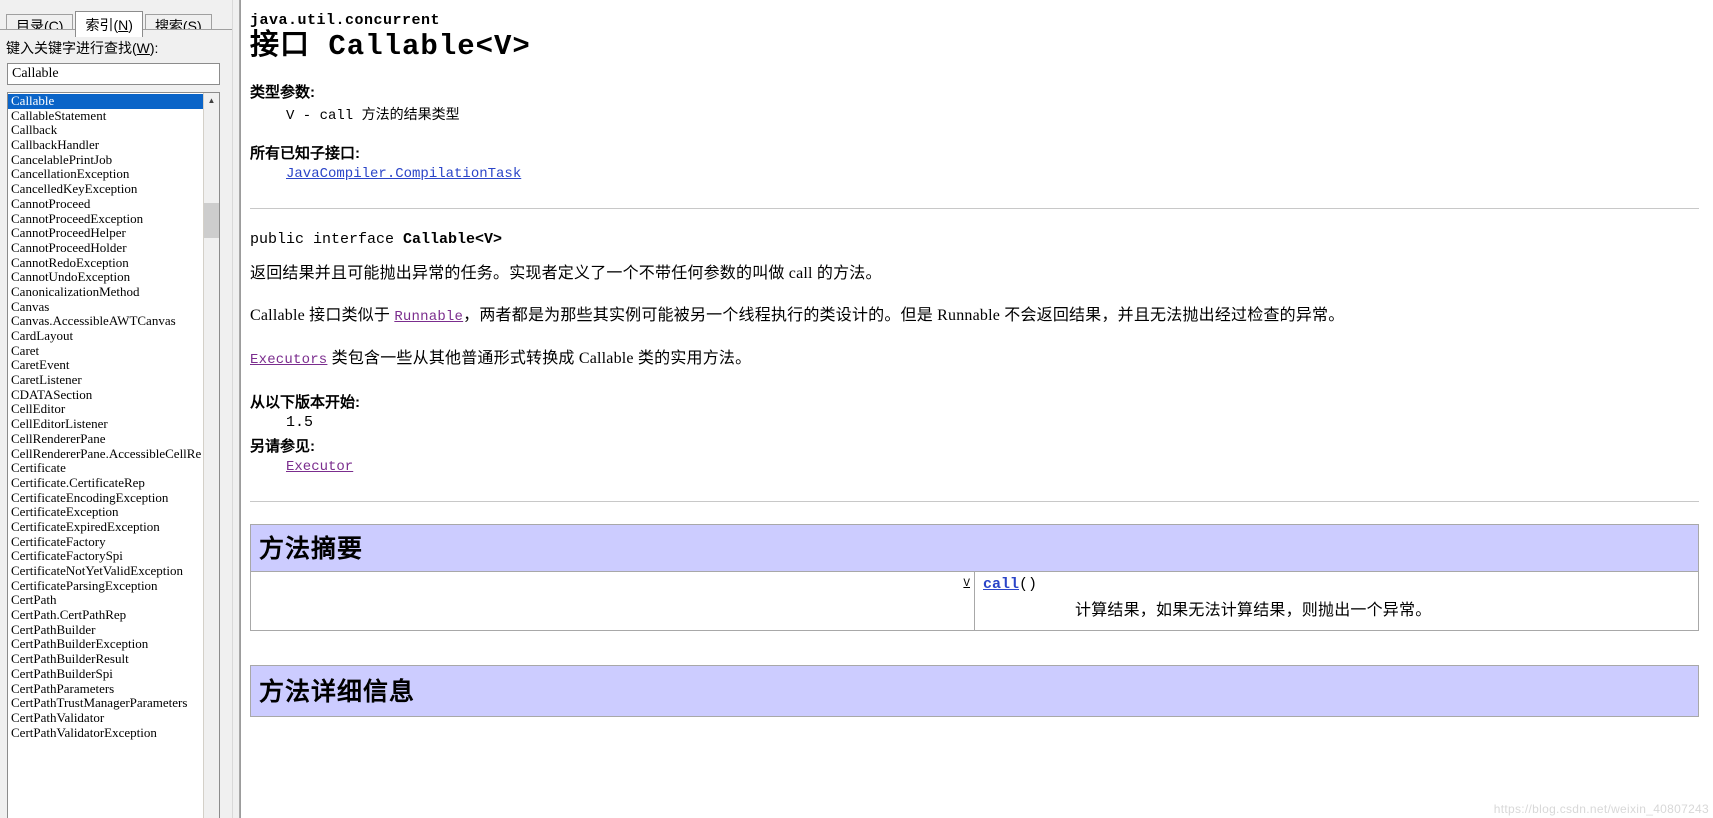 This screenshot has height=818, width=1713. What do you see at coordinates (105, 439) in the screenshot?
I see `index-list-item: CellRendererPane` at bounding box center [105, 439].